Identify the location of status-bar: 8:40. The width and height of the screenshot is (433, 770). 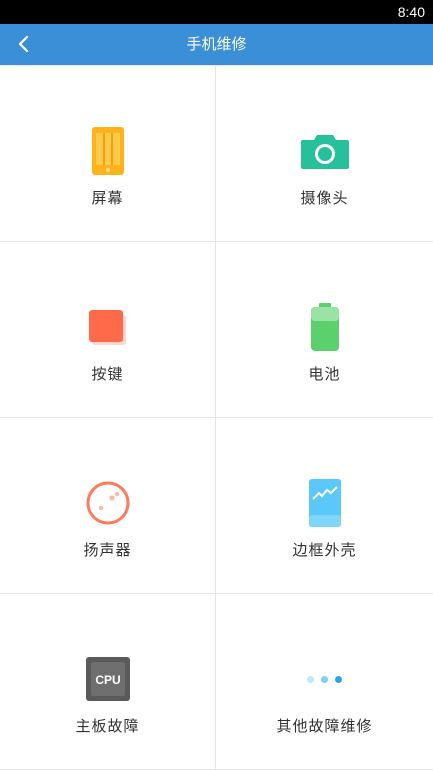
(216, 12).